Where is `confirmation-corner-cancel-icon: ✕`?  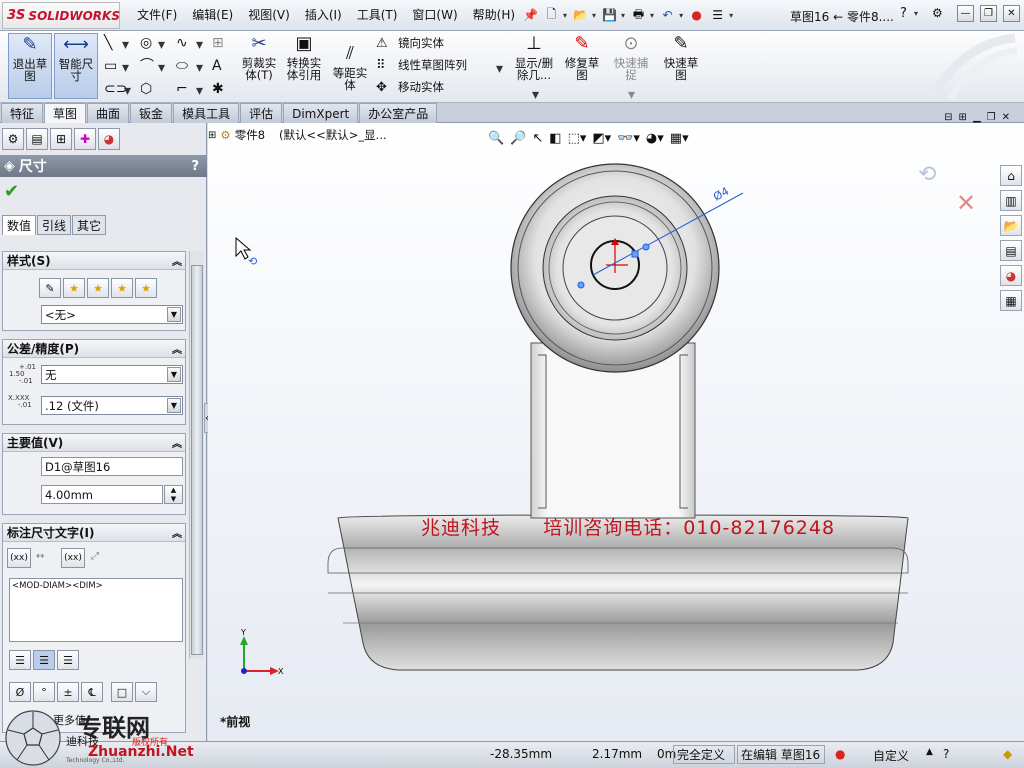 confirmation-corner-cancel-icon: ✕ is located at coordinates (966, 203).